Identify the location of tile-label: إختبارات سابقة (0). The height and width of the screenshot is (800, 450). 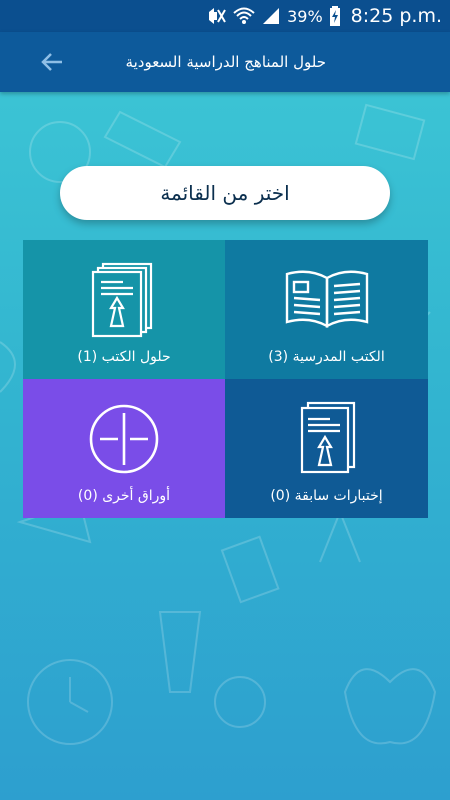
(326, 496).